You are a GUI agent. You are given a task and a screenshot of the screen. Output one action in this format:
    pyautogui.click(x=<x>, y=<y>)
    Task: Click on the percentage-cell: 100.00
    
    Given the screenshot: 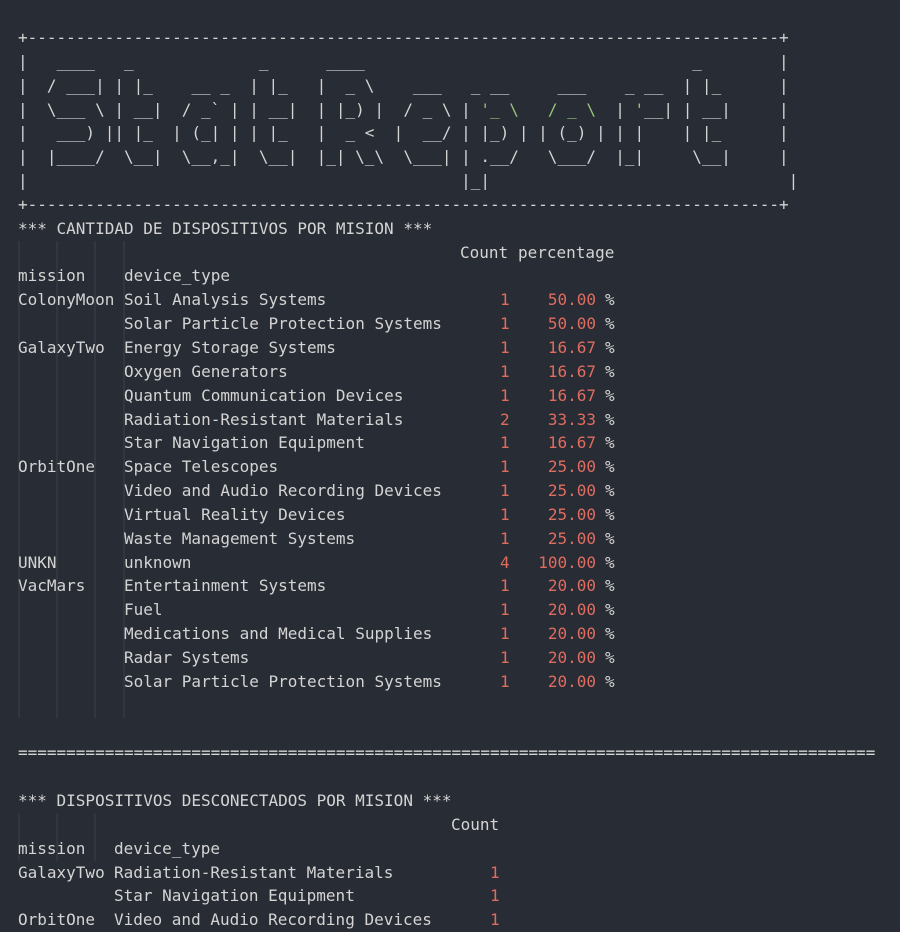 What is the action you would take?
    pyautogui.click(x=567, y=562)
    